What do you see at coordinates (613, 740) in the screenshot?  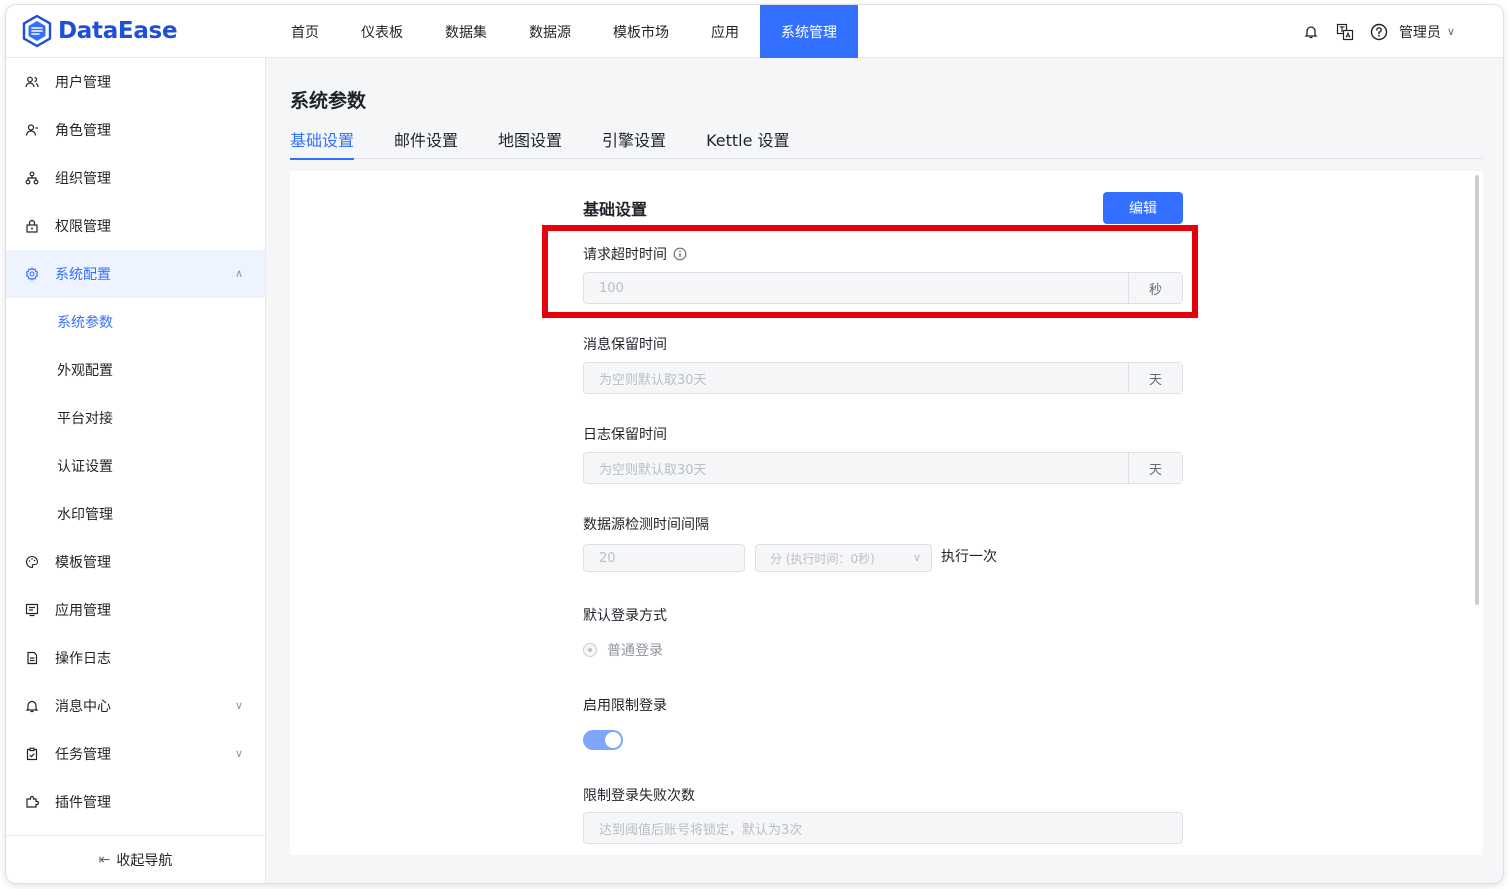 I see `toggle-knob` at bounding box center [613, 740].